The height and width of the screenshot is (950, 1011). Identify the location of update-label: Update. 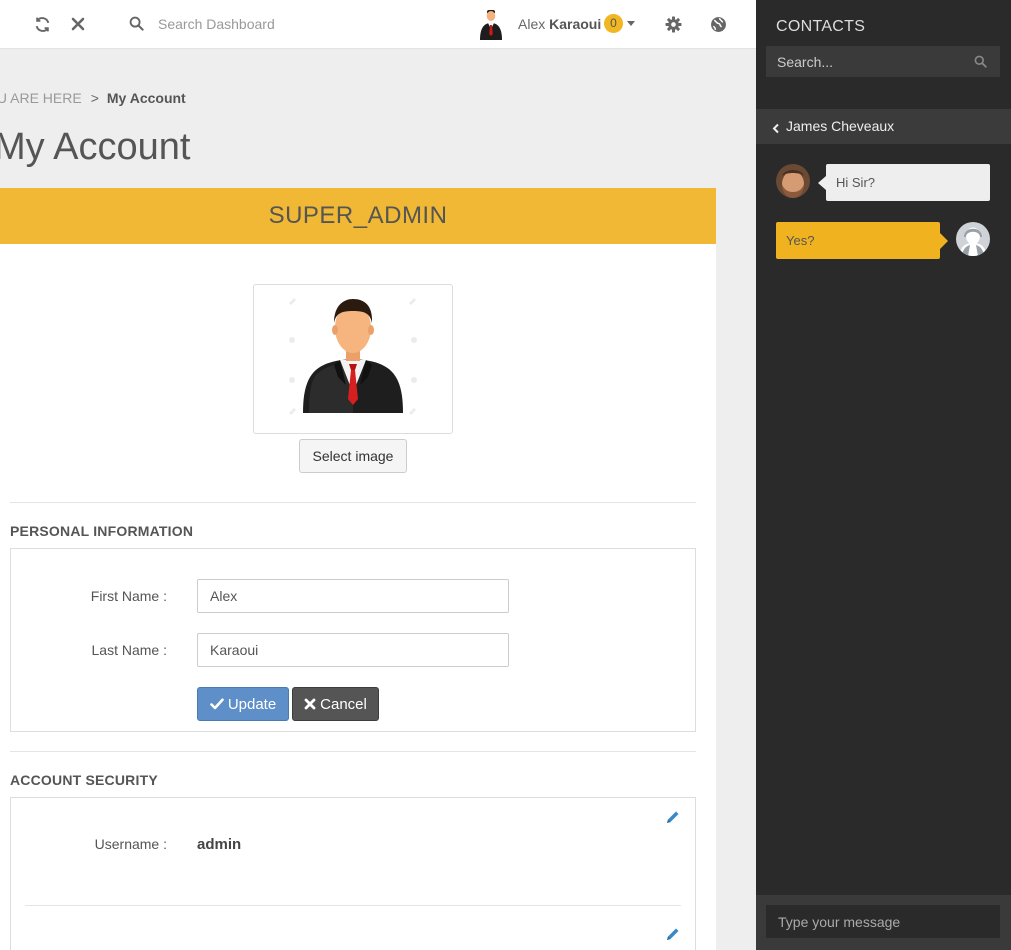
(252, 704).